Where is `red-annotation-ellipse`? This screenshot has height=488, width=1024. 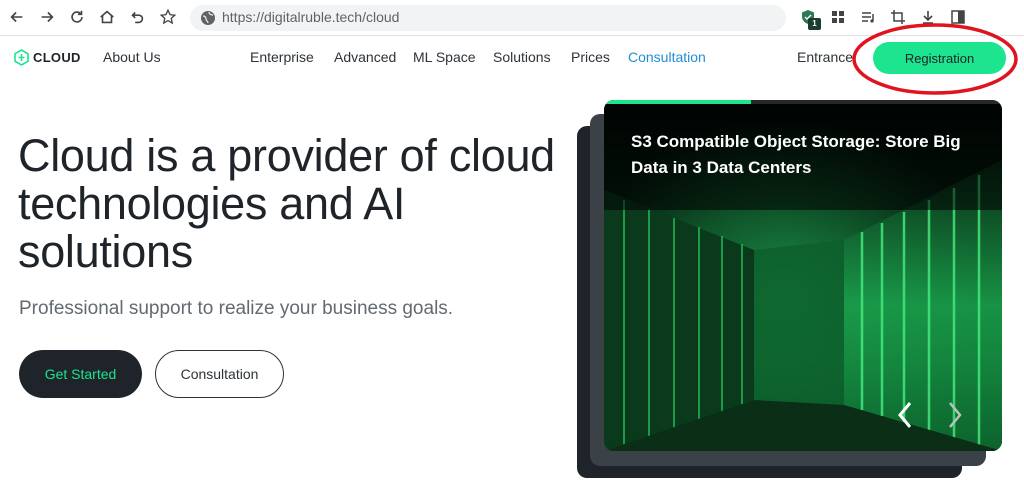
red-annotation-ellipse is located at coordinates (935, 59).